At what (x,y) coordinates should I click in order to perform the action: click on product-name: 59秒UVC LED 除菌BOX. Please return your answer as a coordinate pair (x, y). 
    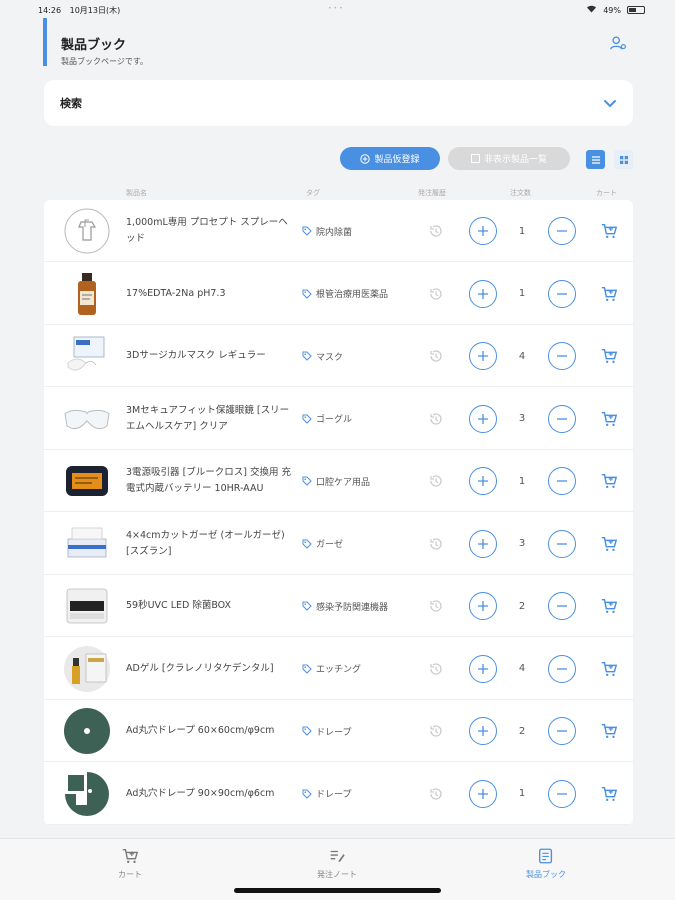
    Looking at the image, I should click on (211, 606).